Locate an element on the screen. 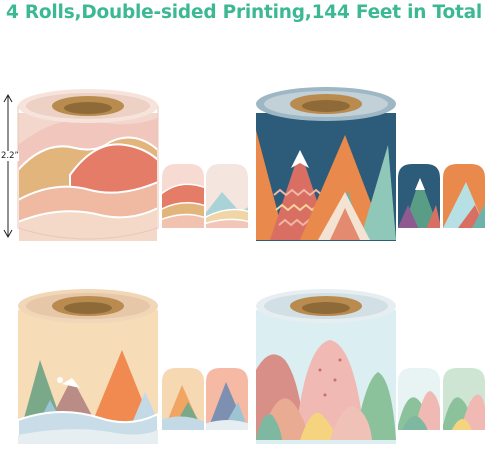 The height and width of the screenshot is (449, 488). roll-pastel-mountains is located at coordinates (326, 366).